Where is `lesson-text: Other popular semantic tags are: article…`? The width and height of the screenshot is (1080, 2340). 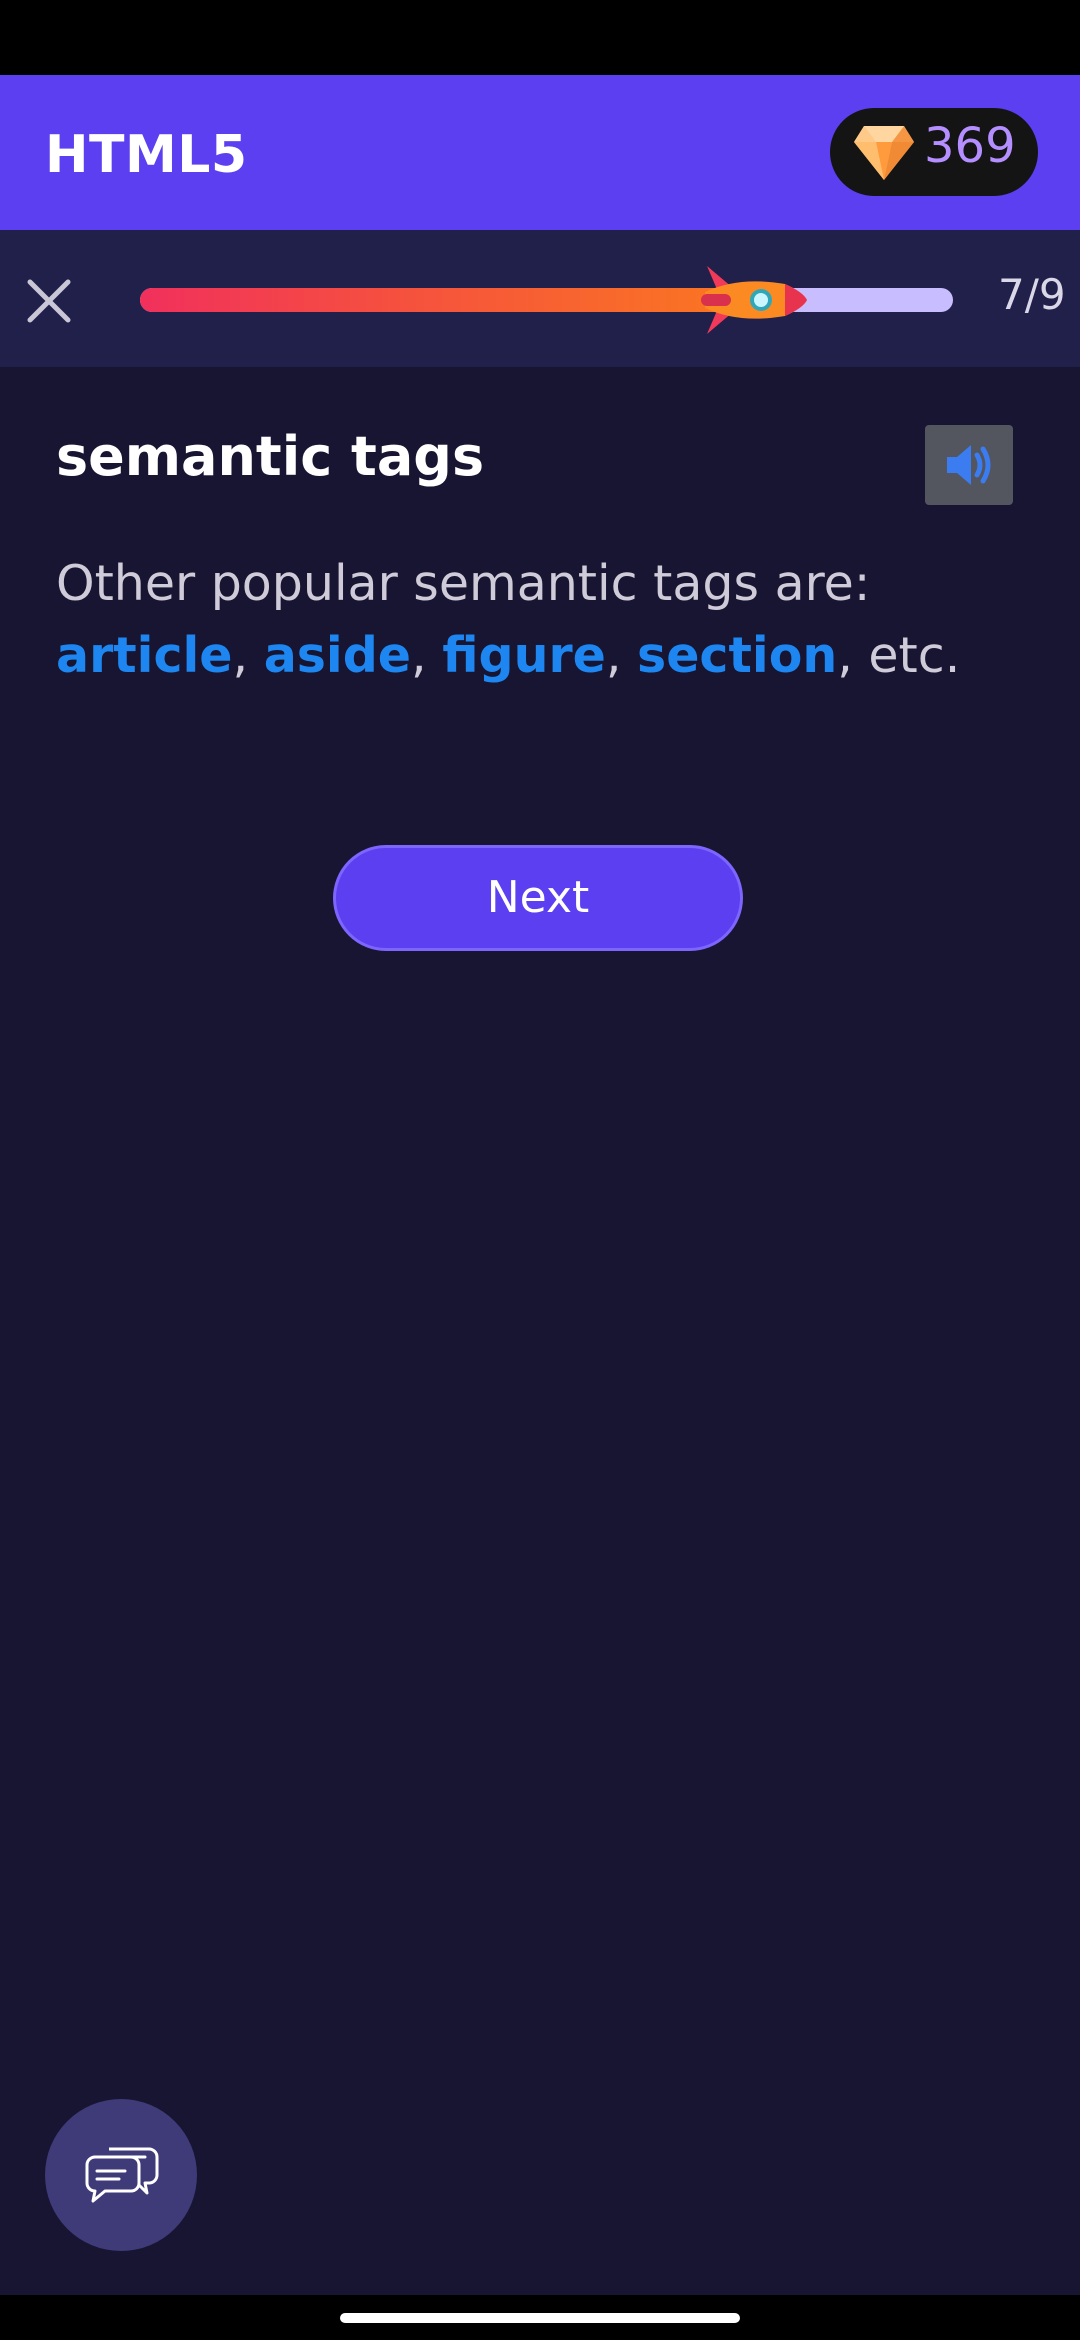 lesson-text: Other popular semantic tags are: article… is located at coordinates (546, 620).